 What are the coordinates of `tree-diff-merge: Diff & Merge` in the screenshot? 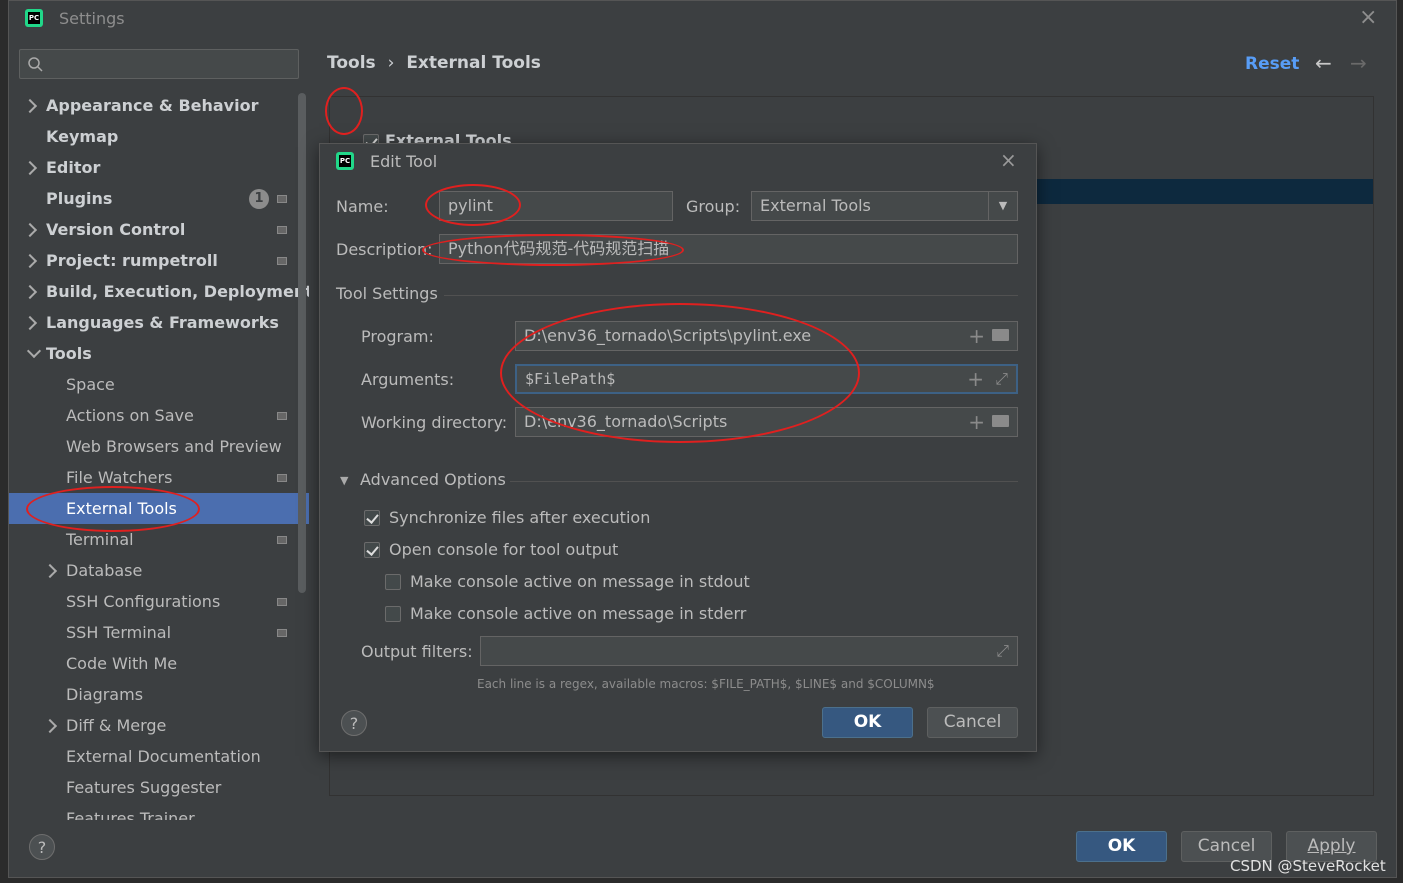 It's located at (159, 725).